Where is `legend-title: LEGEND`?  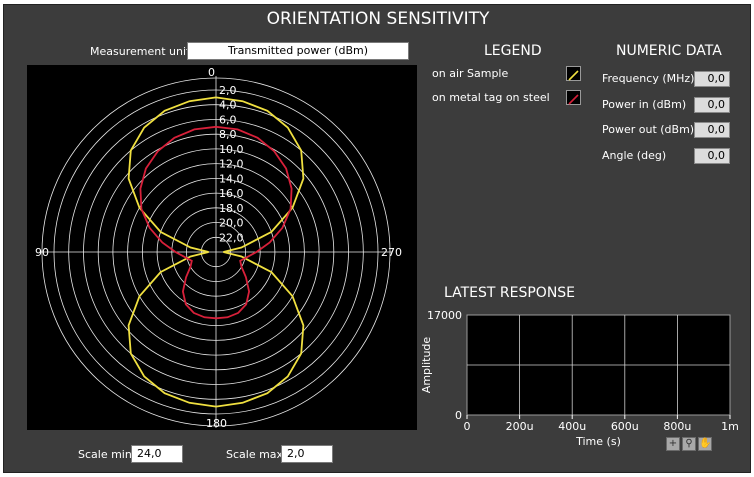 legend-title: LEGEND is located at coordinates (513, 51).